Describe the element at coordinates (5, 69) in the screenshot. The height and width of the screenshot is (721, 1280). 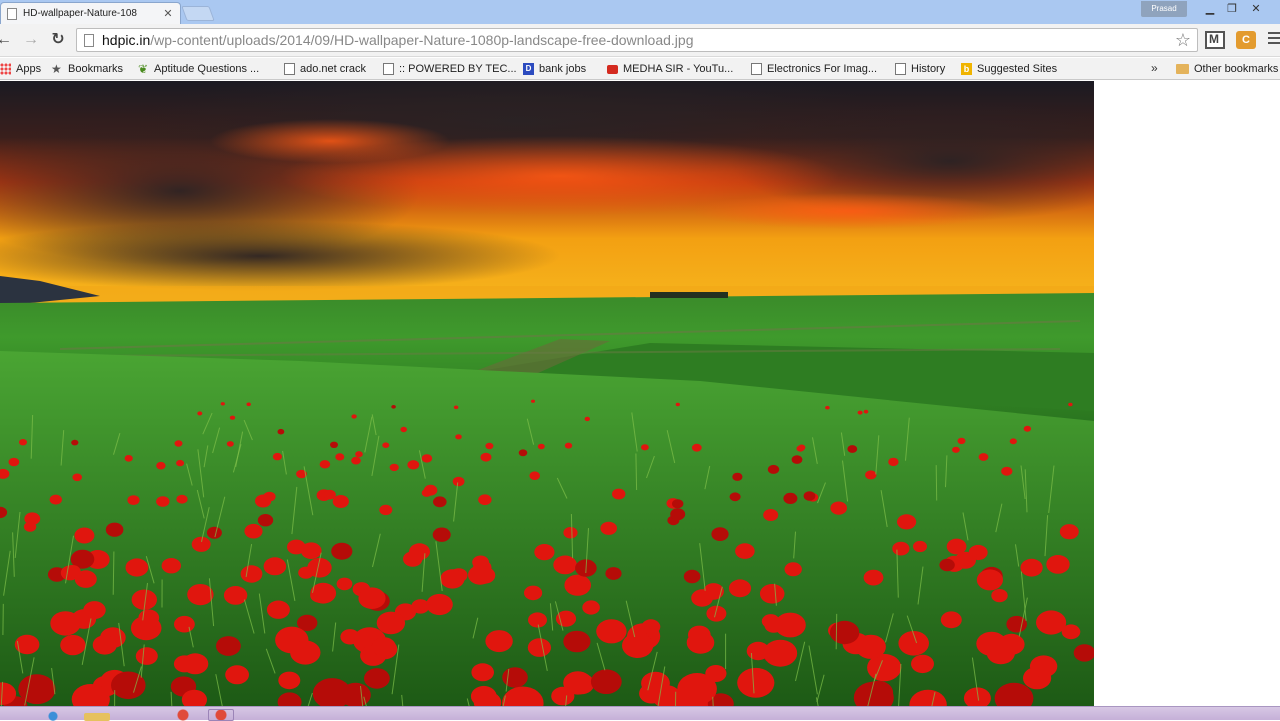
I see `apps-grid-icon` at that location.